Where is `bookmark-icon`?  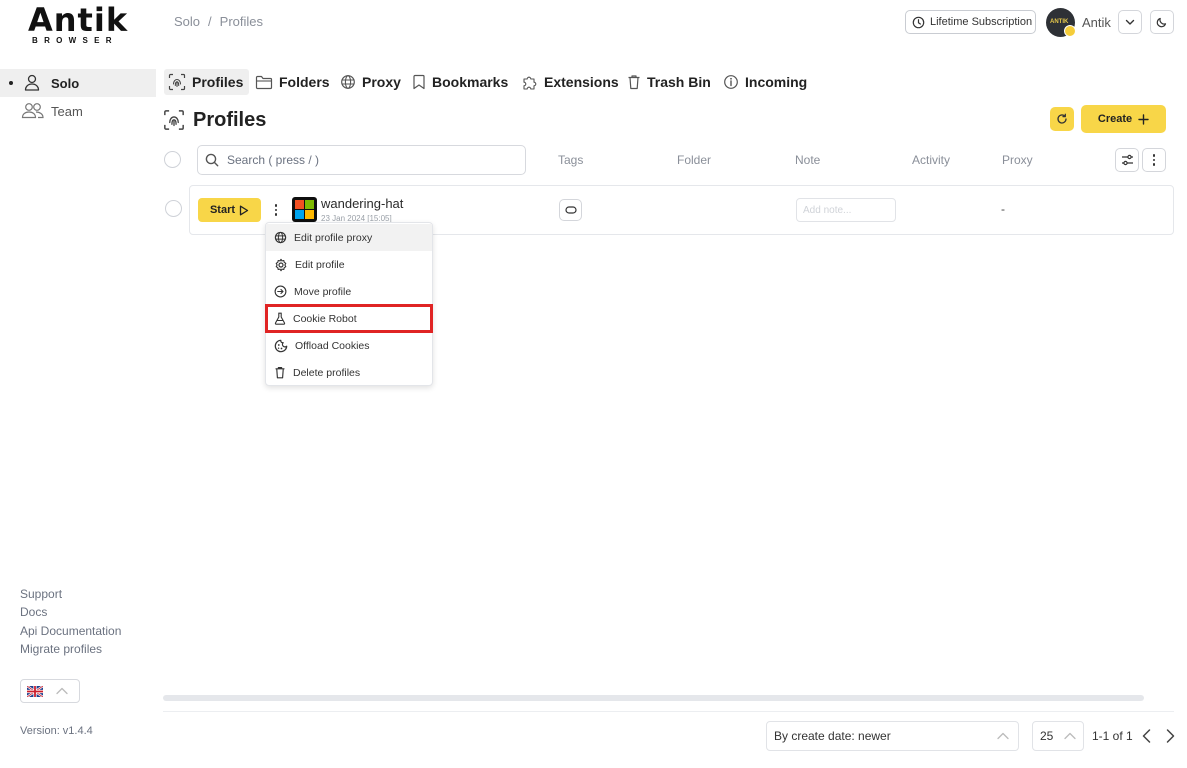
bookmark-icon is located at coordinates (419, 82).